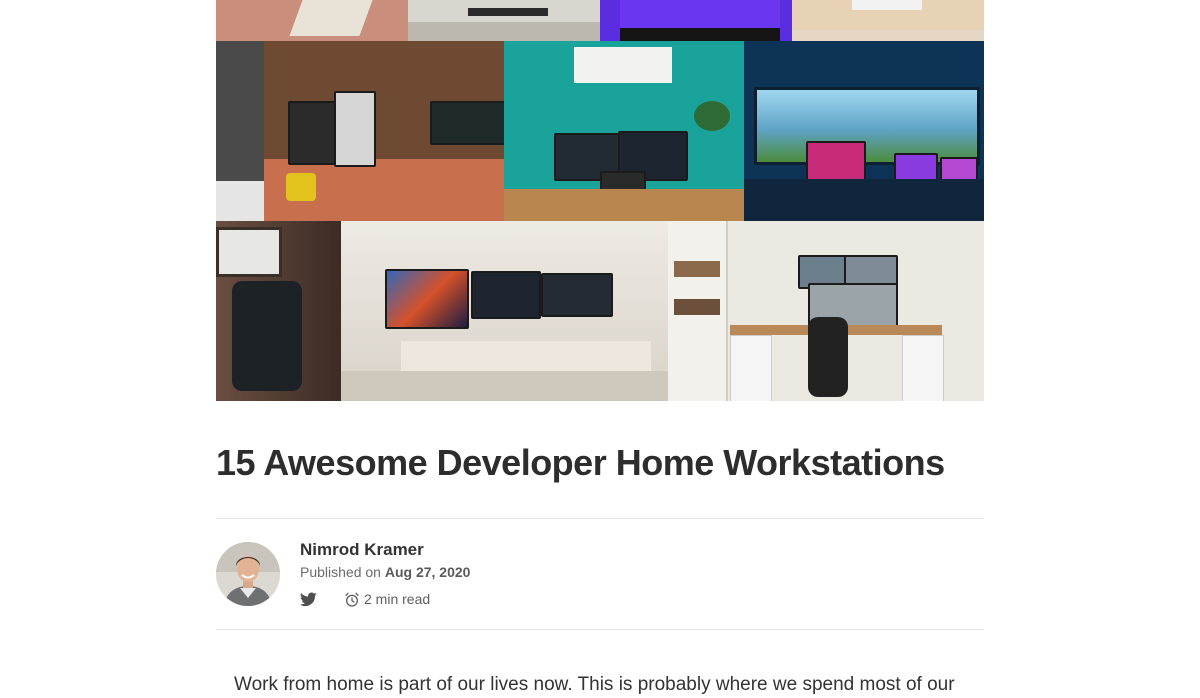 Image resolution: width=1200 pixels, height=698 pixels. What do you see at coordinates (360, 131) in the screenshot?
I see `collage-photo-office-wood` at bounding box center [360, 131].